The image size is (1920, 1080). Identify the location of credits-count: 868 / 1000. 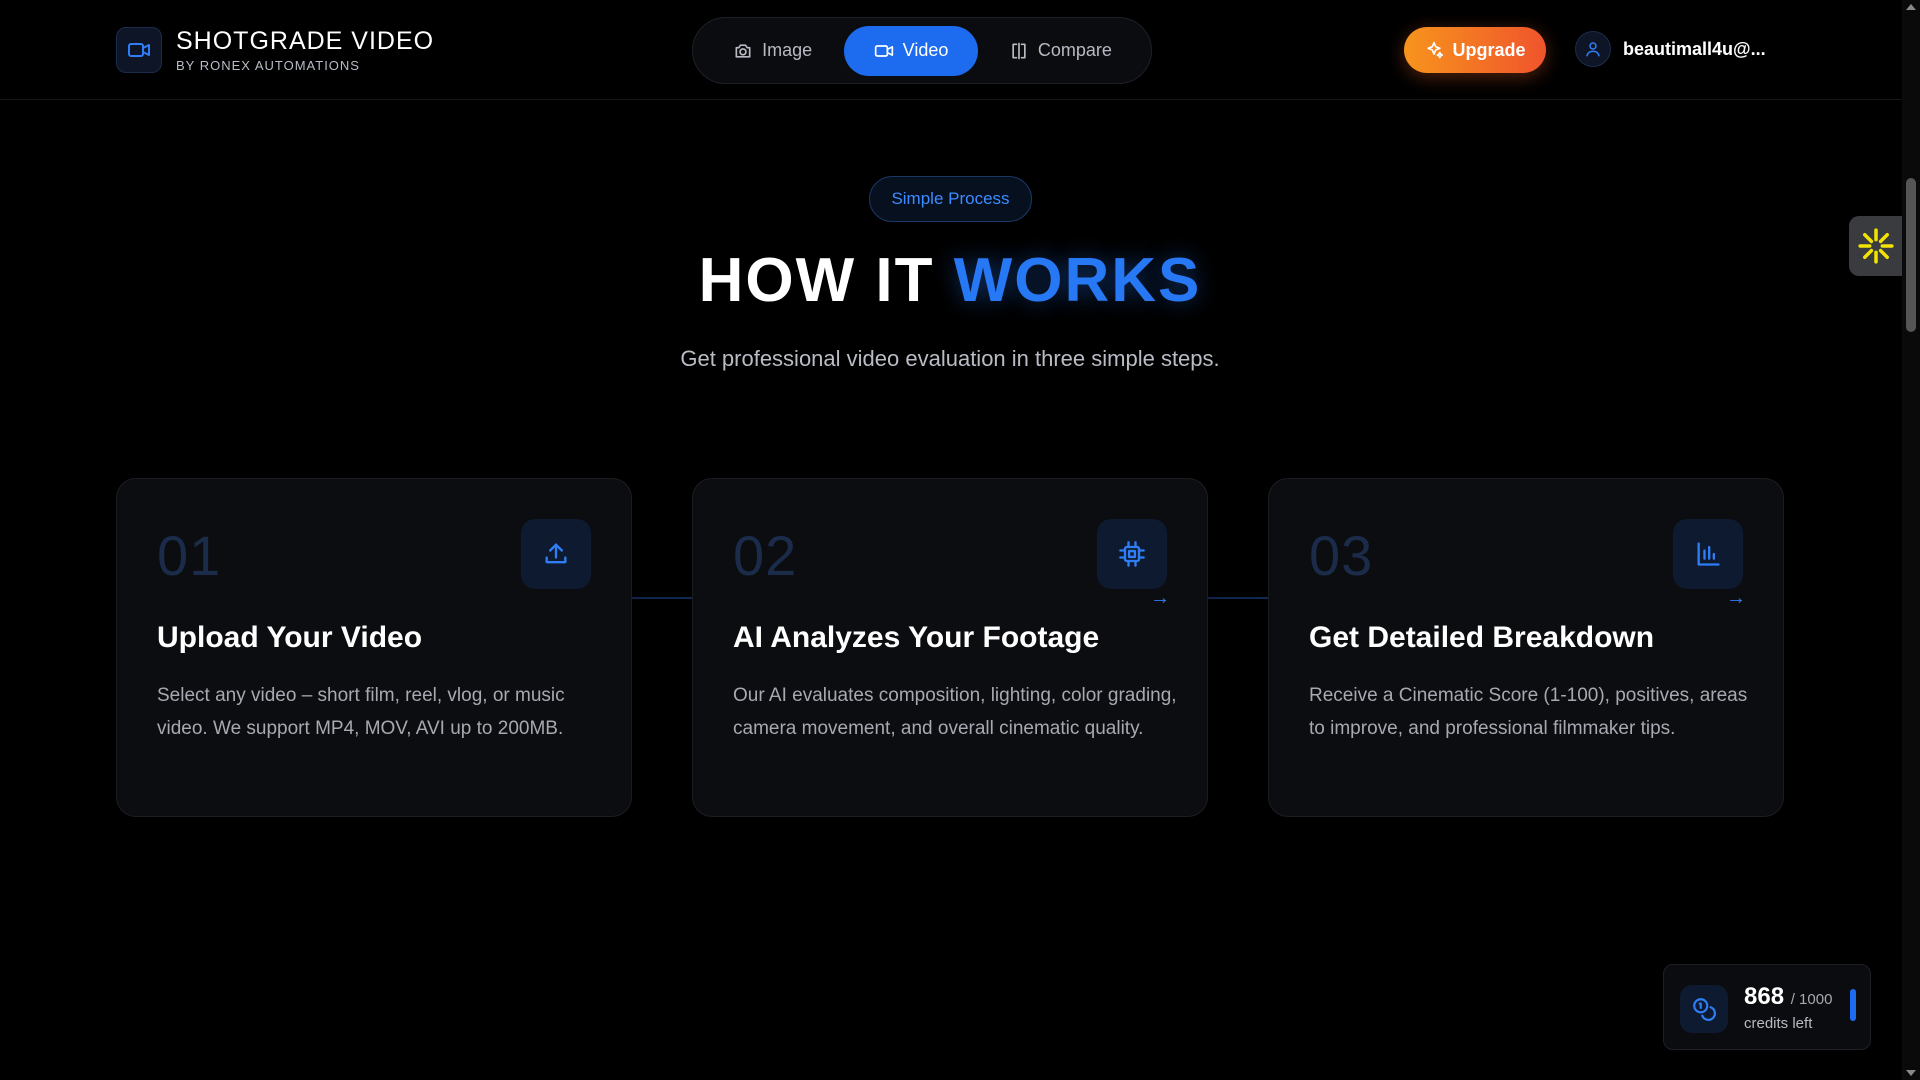
(1788, 997).